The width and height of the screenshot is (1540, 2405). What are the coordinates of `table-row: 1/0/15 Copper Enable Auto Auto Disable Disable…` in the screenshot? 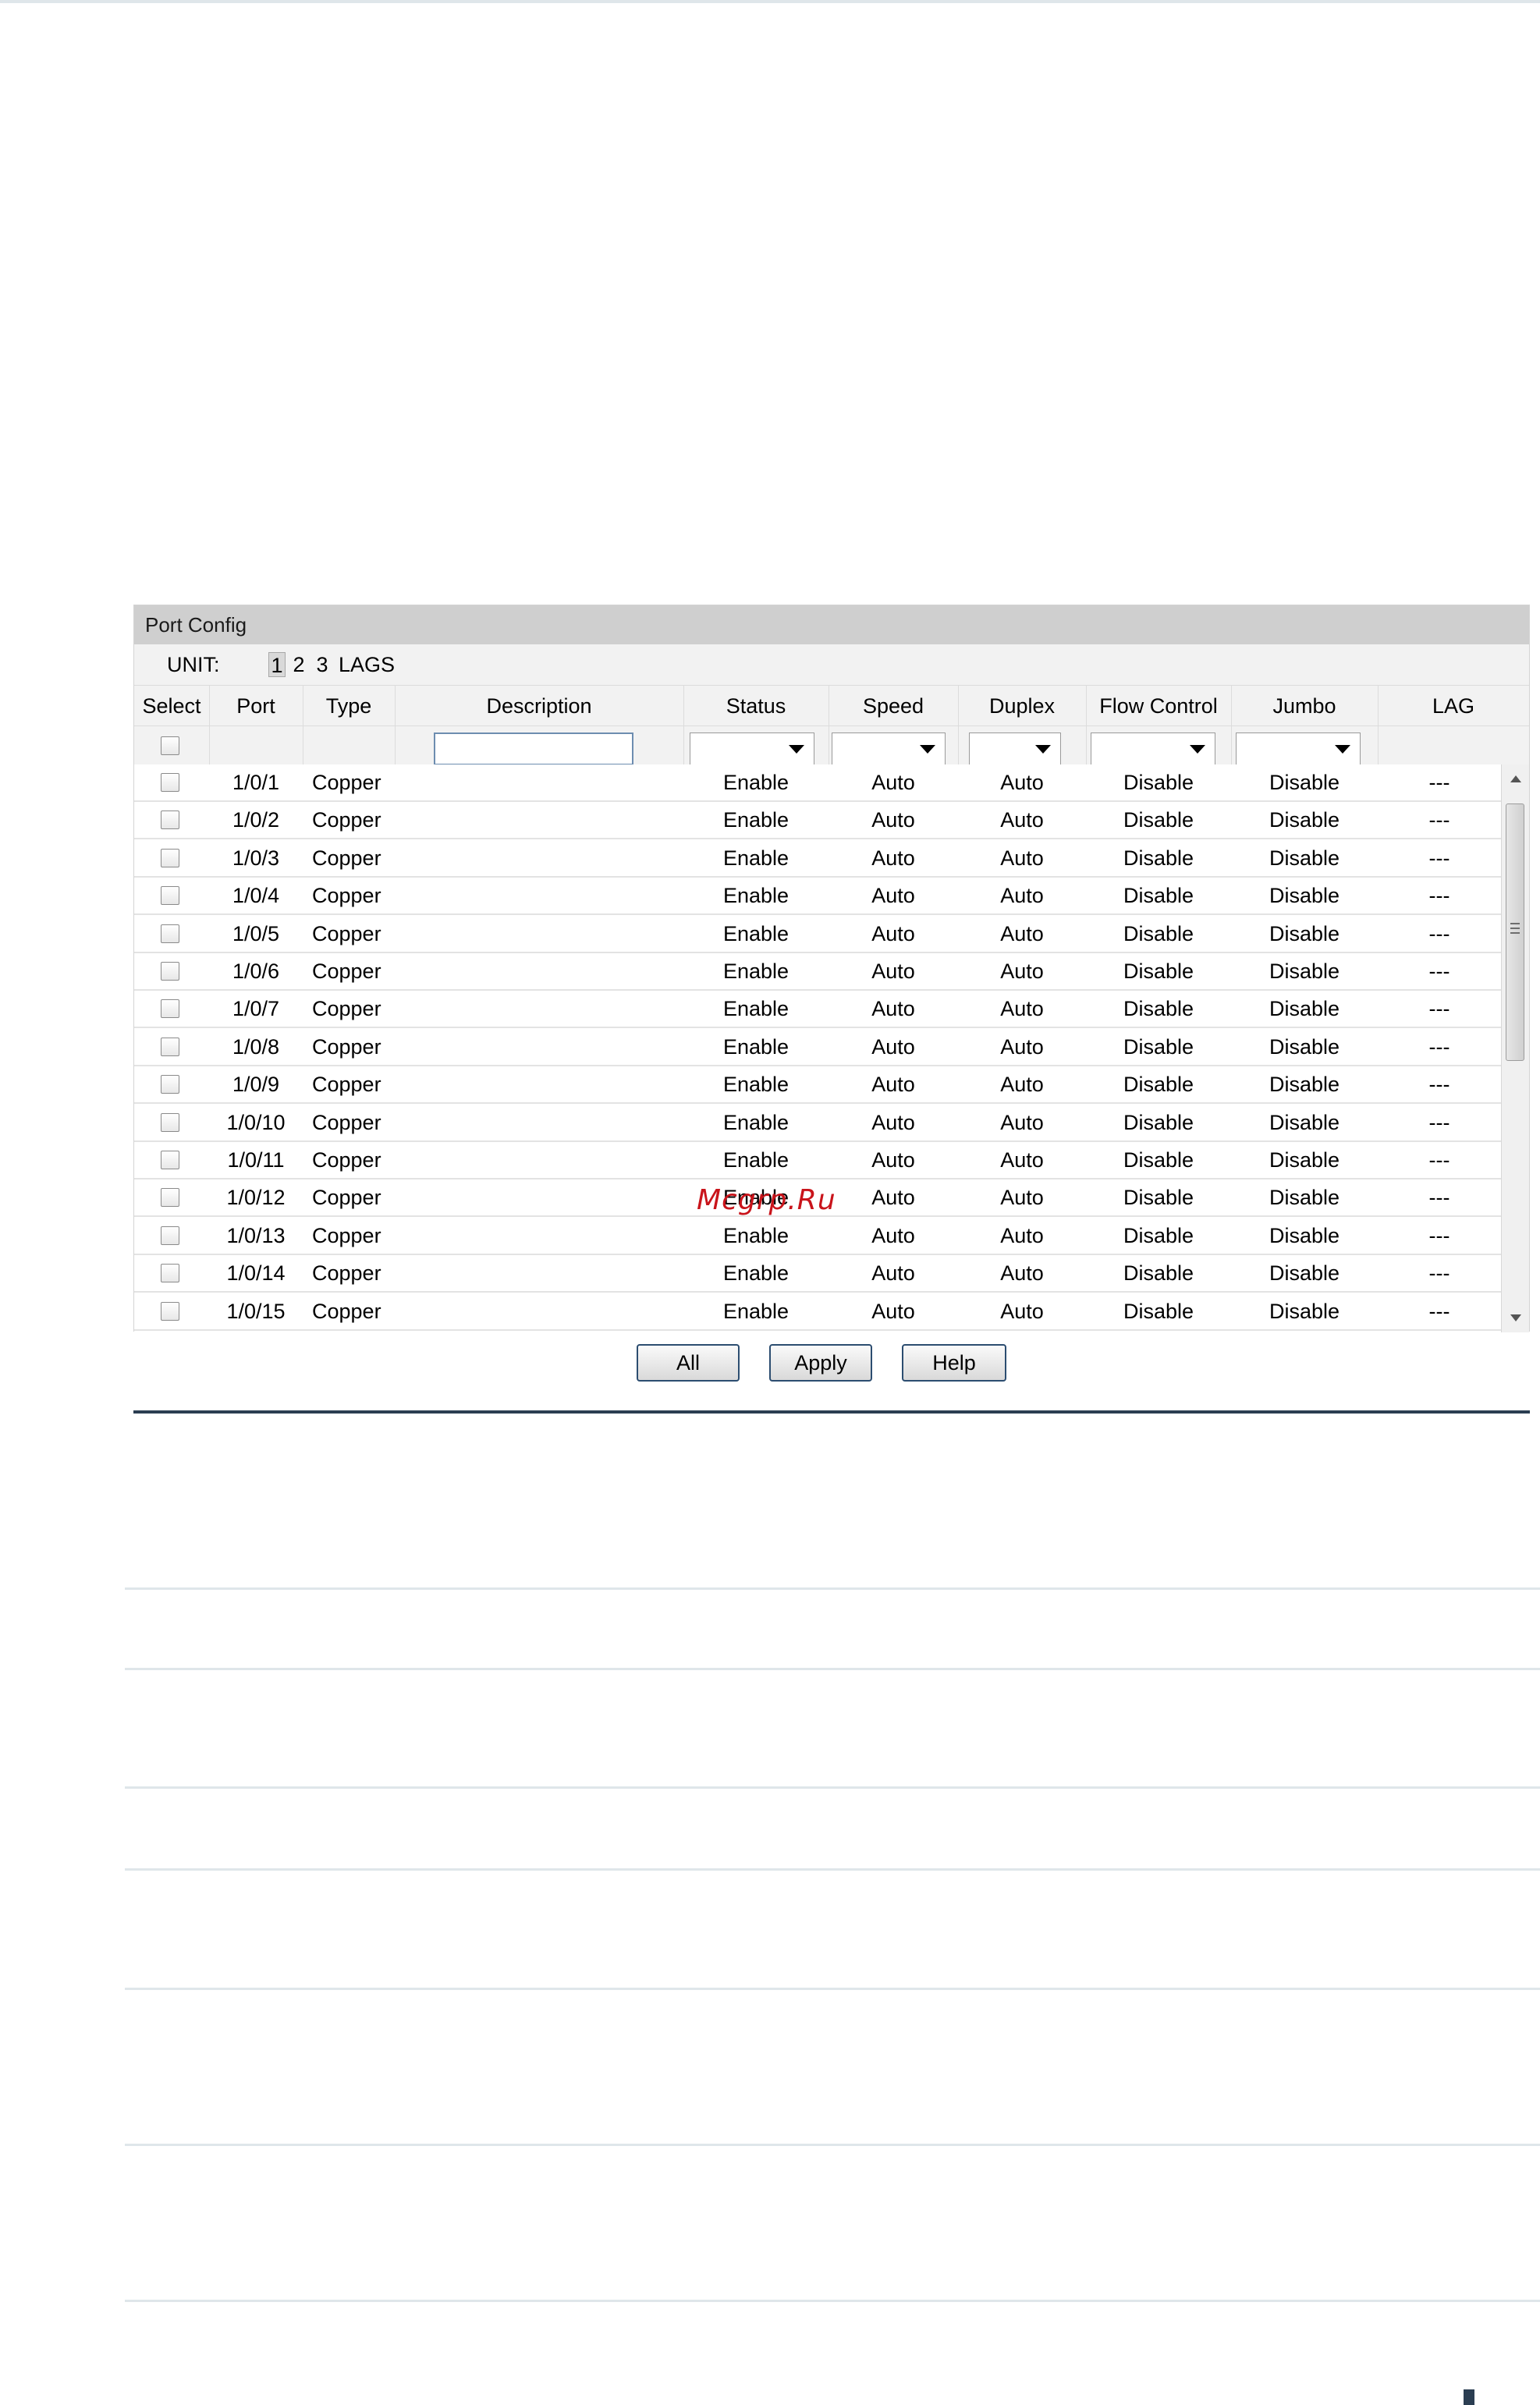 It's located at (817, 1312).